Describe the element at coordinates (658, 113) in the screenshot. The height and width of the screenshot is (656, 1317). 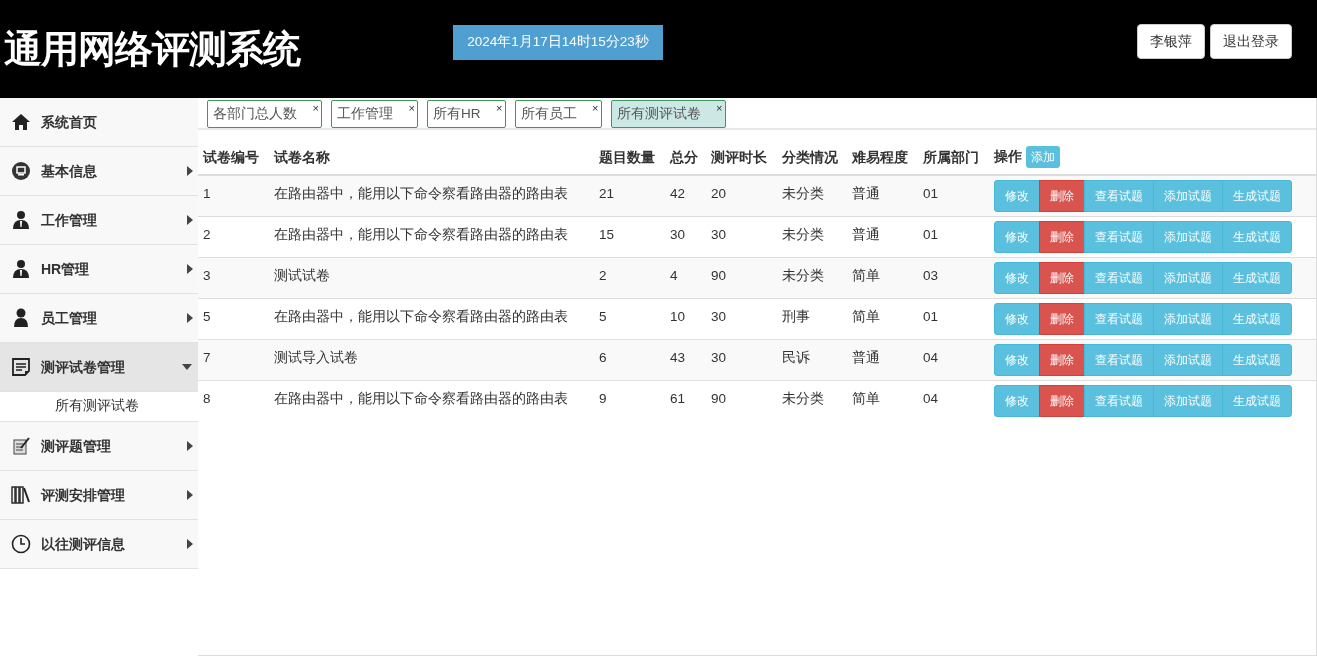
I see `tab-label: 所有测评试卷` at that location.